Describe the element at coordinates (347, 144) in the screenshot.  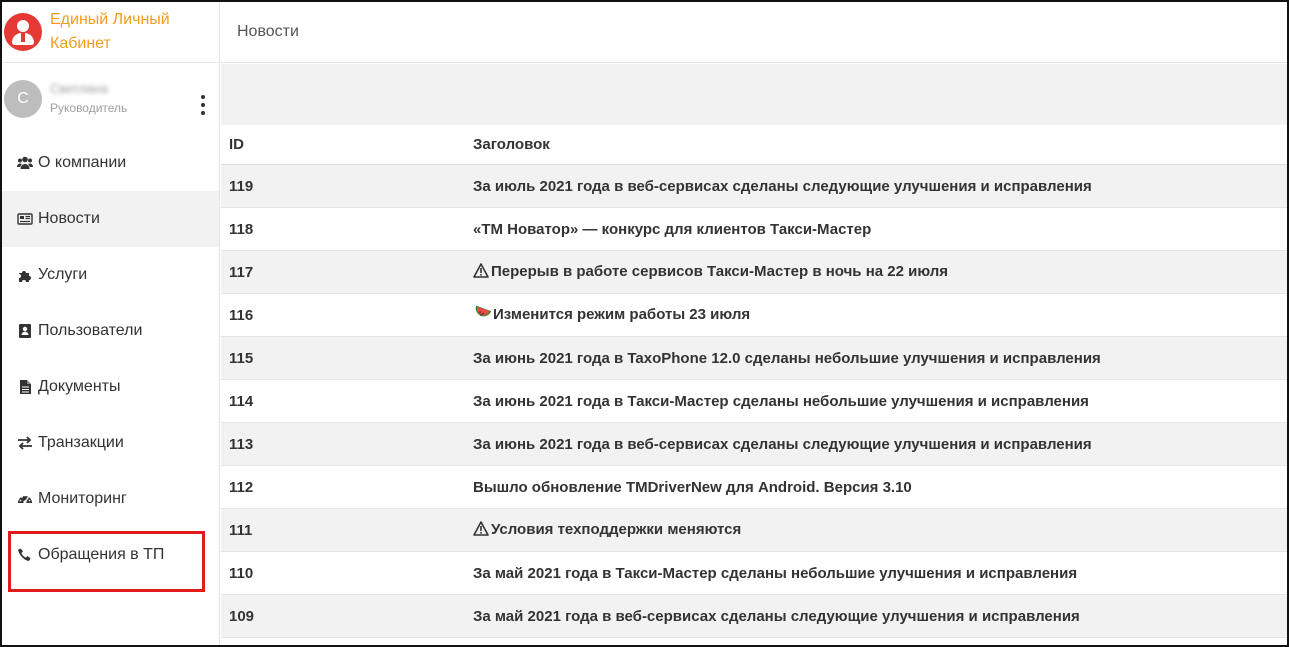
I see `column-header-id: ID` at that location.